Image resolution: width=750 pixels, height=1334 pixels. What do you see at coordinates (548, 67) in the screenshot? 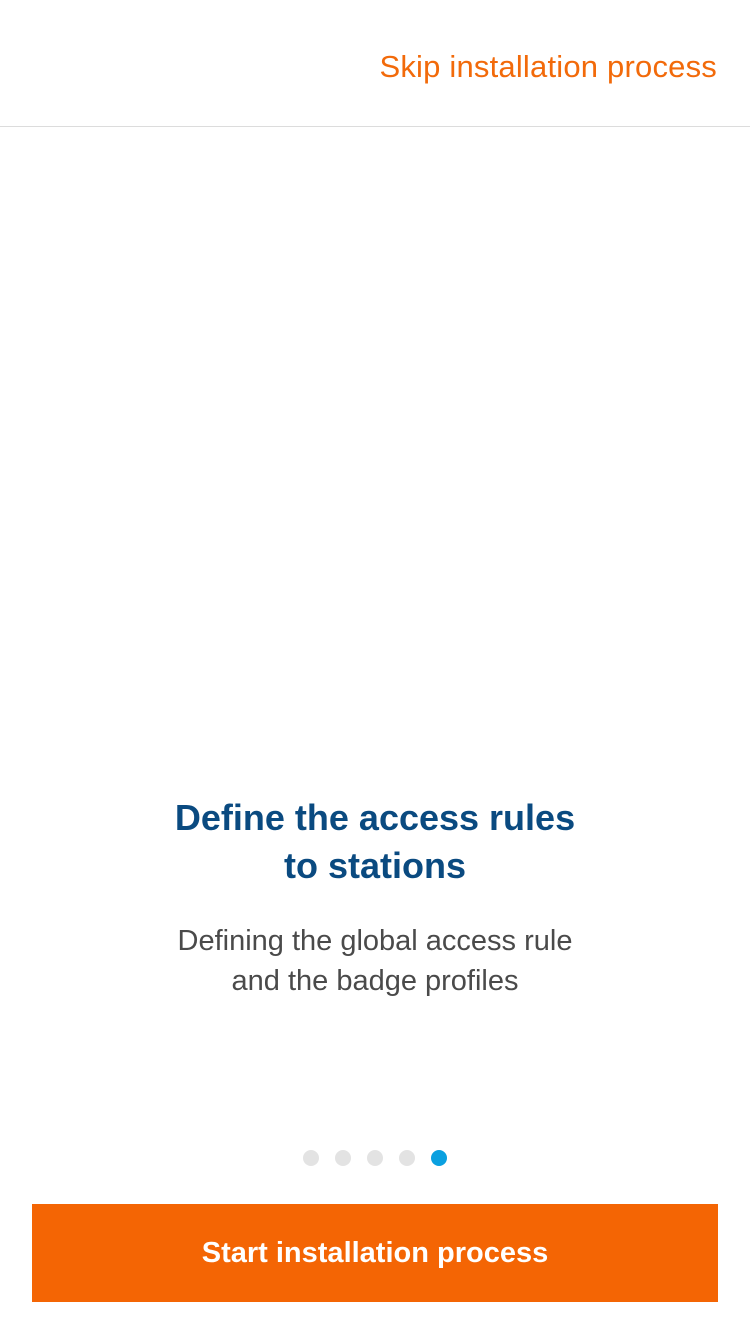
I see `skip-installation-link: Skip installation process` at bounding box center [548, 67].